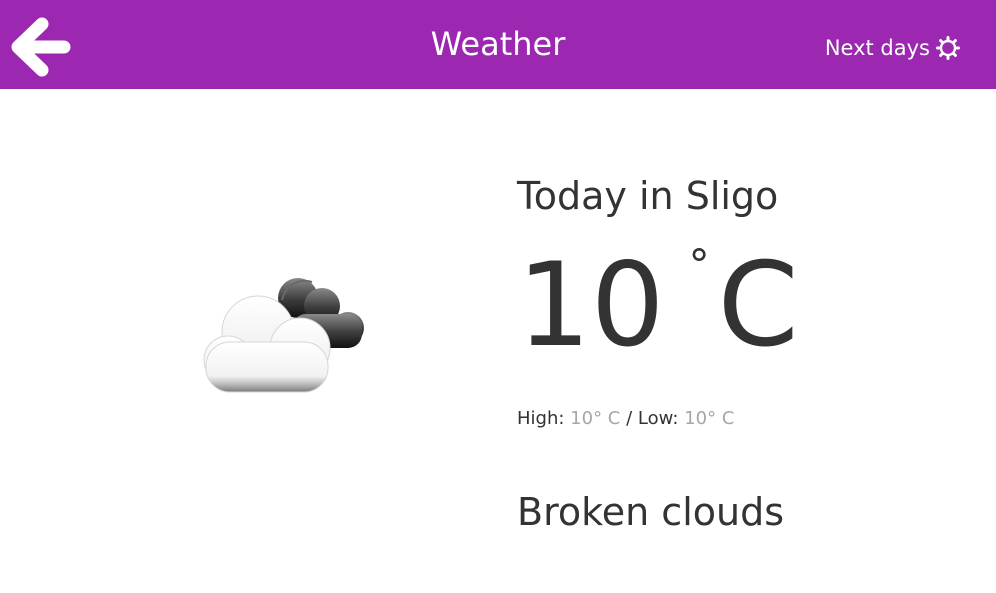 The height and width of the screenshot is (593, 996). Describe the element at coordinates (658, 418) in the screenshot. I see `low-label: Low:` at that location.